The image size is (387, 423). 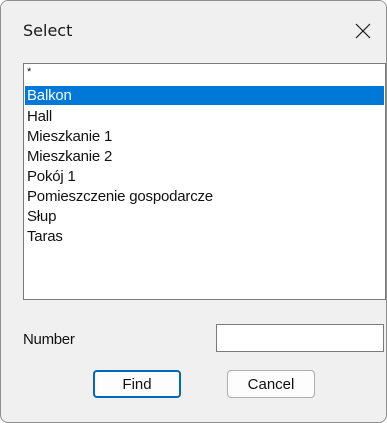 What do you see at coordinates (271, 384) in the screenshot?
I see `cancel-button: Cancel` at bounding box center [271, 384].